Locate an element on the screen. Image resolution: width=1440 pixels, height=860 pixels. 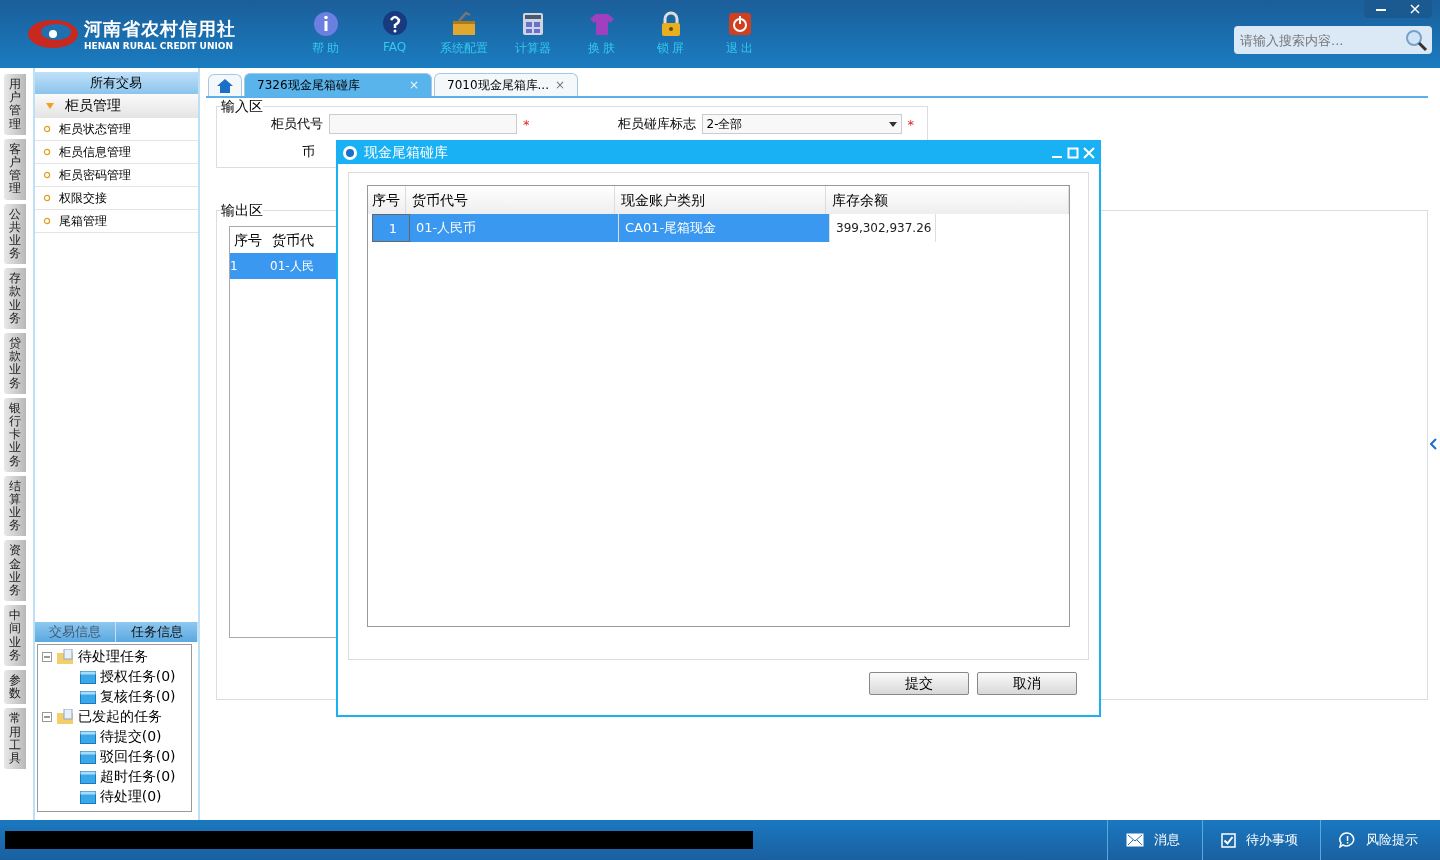
menu-title: 所有交易 is located at coordinates (116, 83).